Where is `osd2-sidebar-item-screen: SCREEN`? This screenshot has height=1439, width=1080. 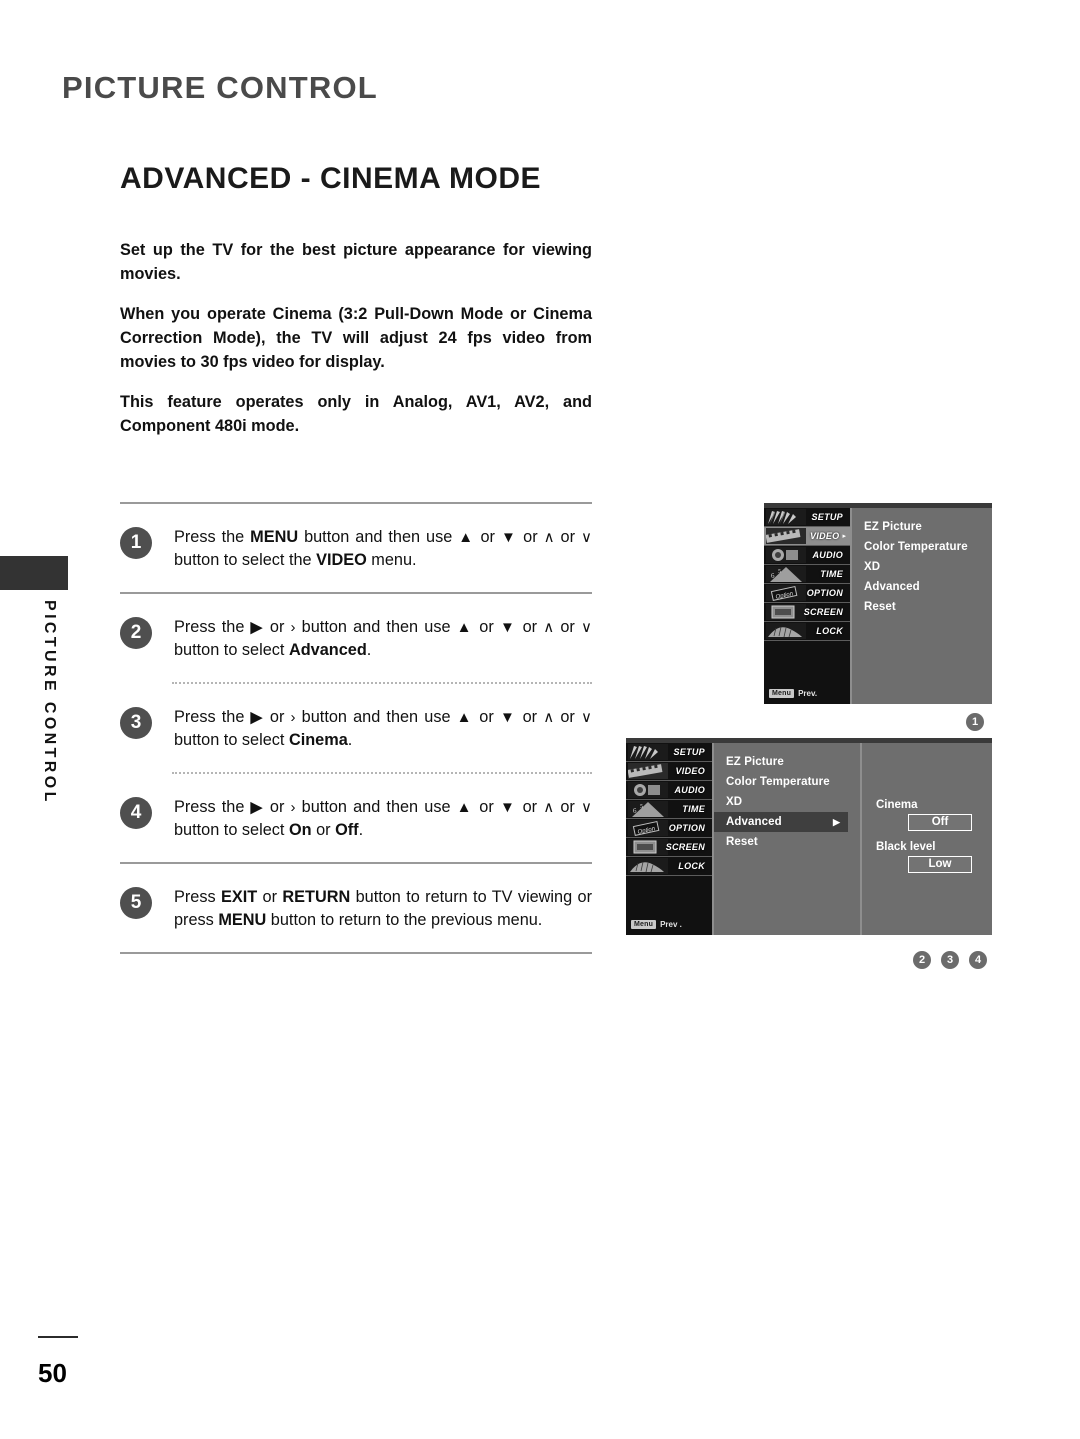 osd2-sidebar-item-screen: SCREEN is located at coordinates (669, 847).